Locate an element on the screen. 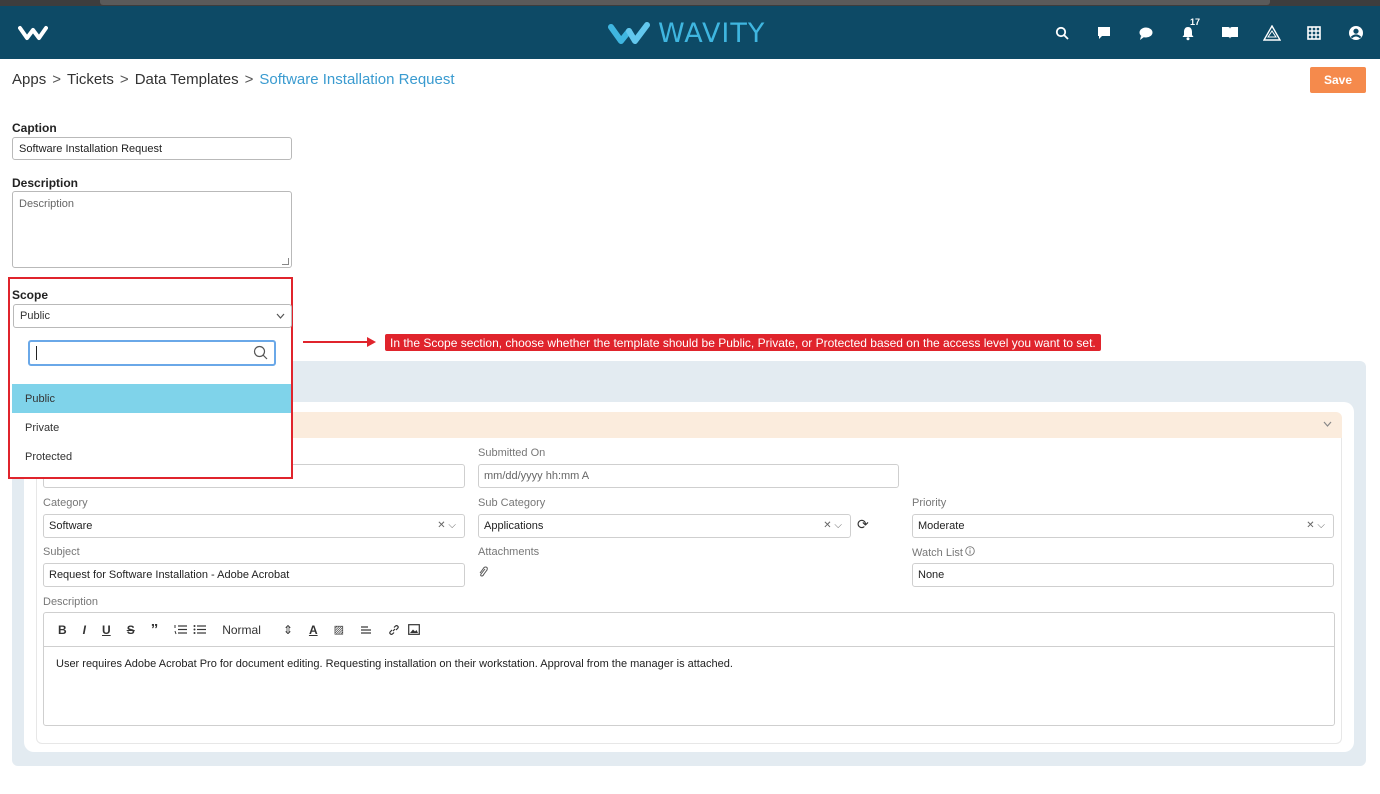 Image resolution: width=1380 pixels, height=794 pixels. scope-option-protected: Protected is located at coordinates (151, 456).